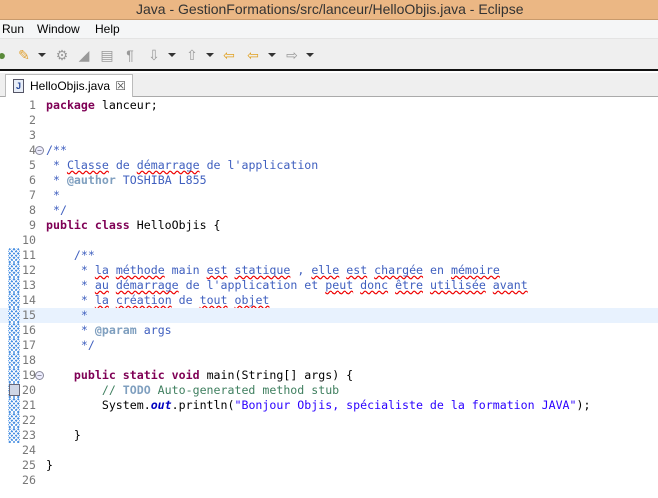  I want to click on previous-annotation-icon: ⇧, so click(192, 55).